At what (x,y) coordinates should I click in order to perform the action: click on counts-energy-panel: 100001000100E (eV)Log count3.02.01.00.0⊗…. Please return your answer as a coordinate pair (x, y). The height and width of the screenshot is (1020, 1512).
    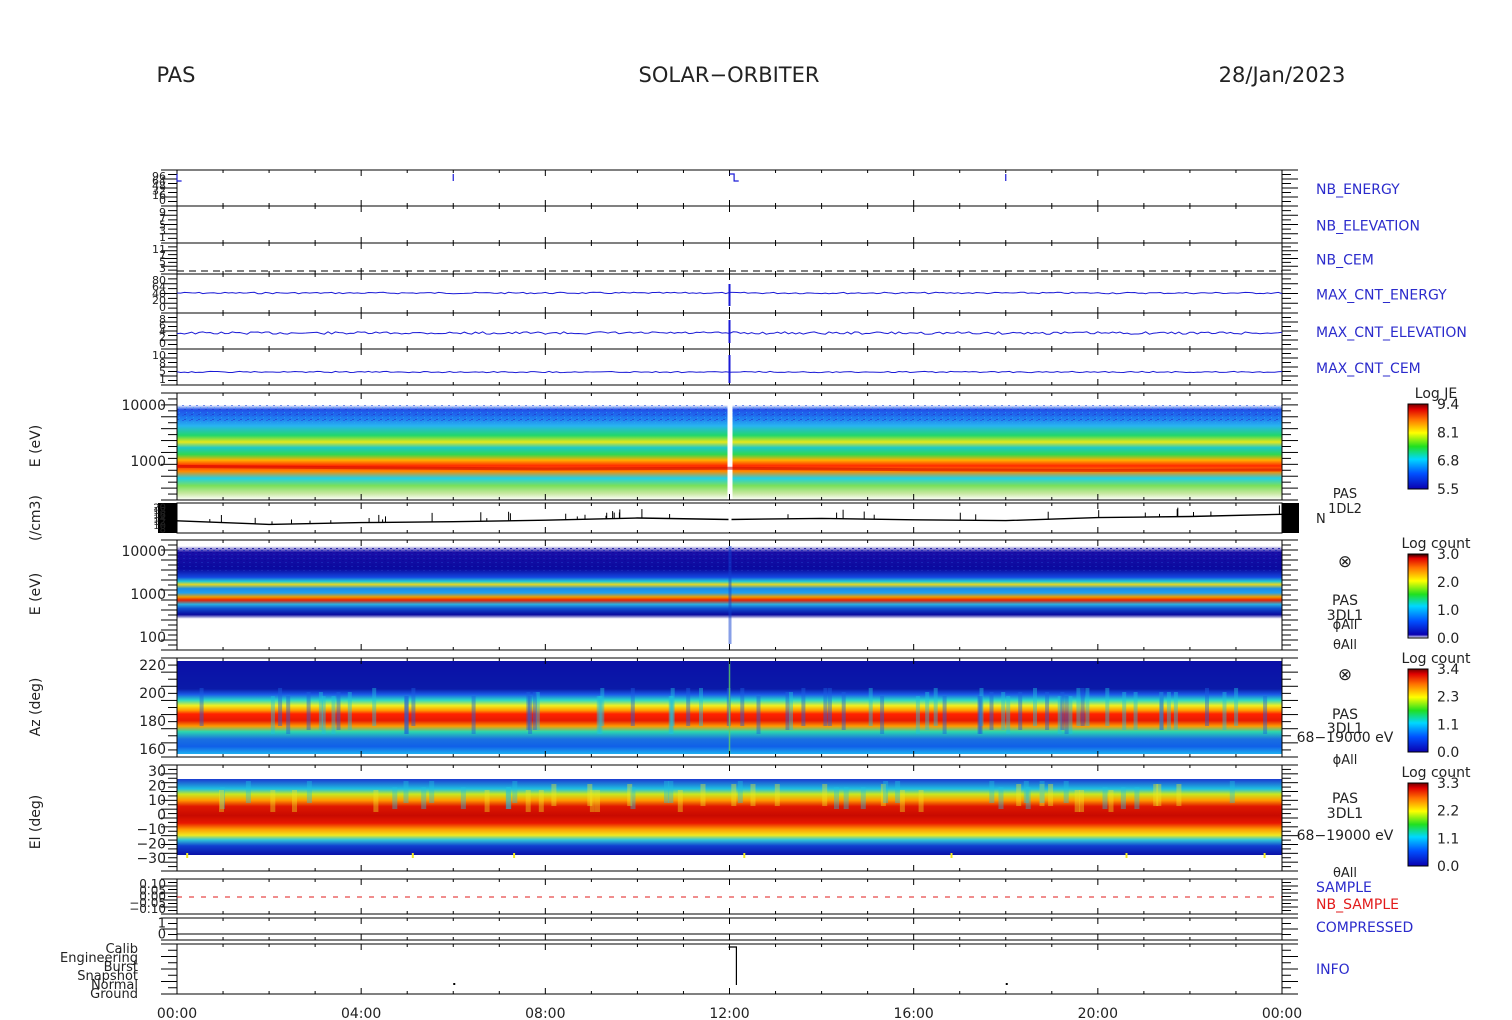
    Looking at the image, I should click on (749, 594).